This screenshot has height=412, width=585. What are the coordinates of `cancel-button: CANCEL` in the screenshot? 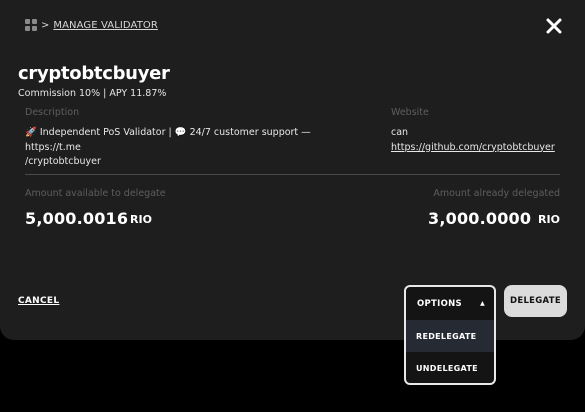 It's located at (38, 301).